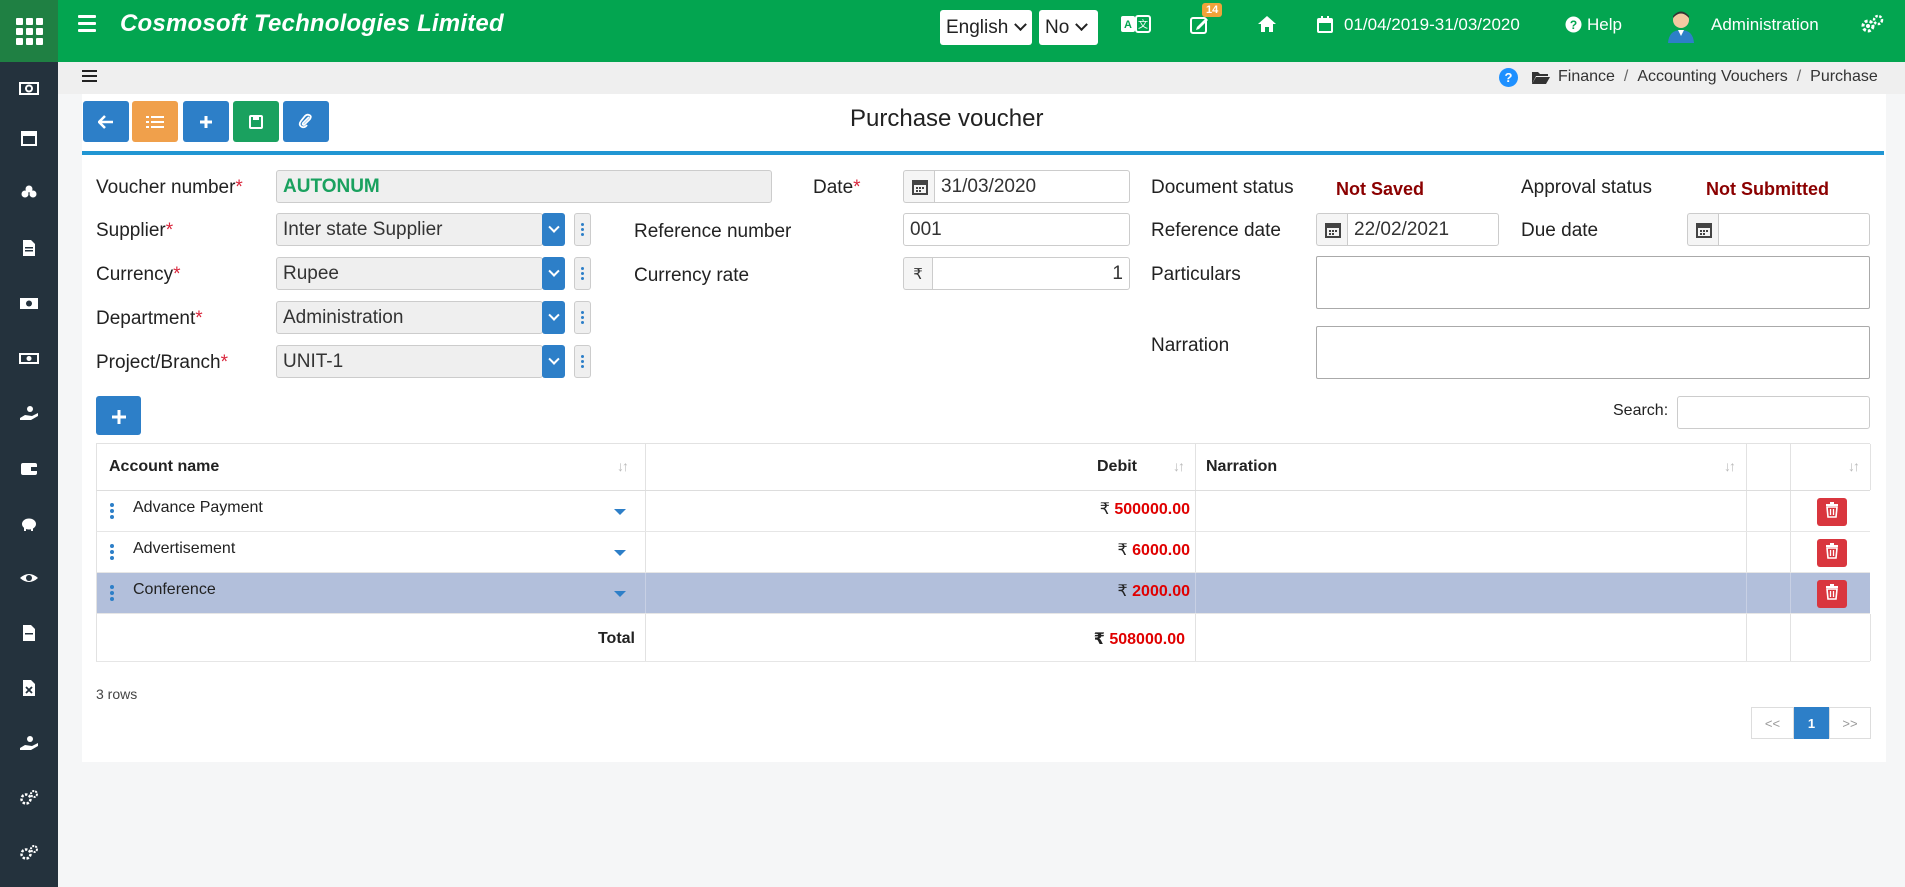  What do you see at coordinates (1471, 467) in the screenshot?
I see `narration-header: Narration ↓↑` at bounding box center [1471, 467].